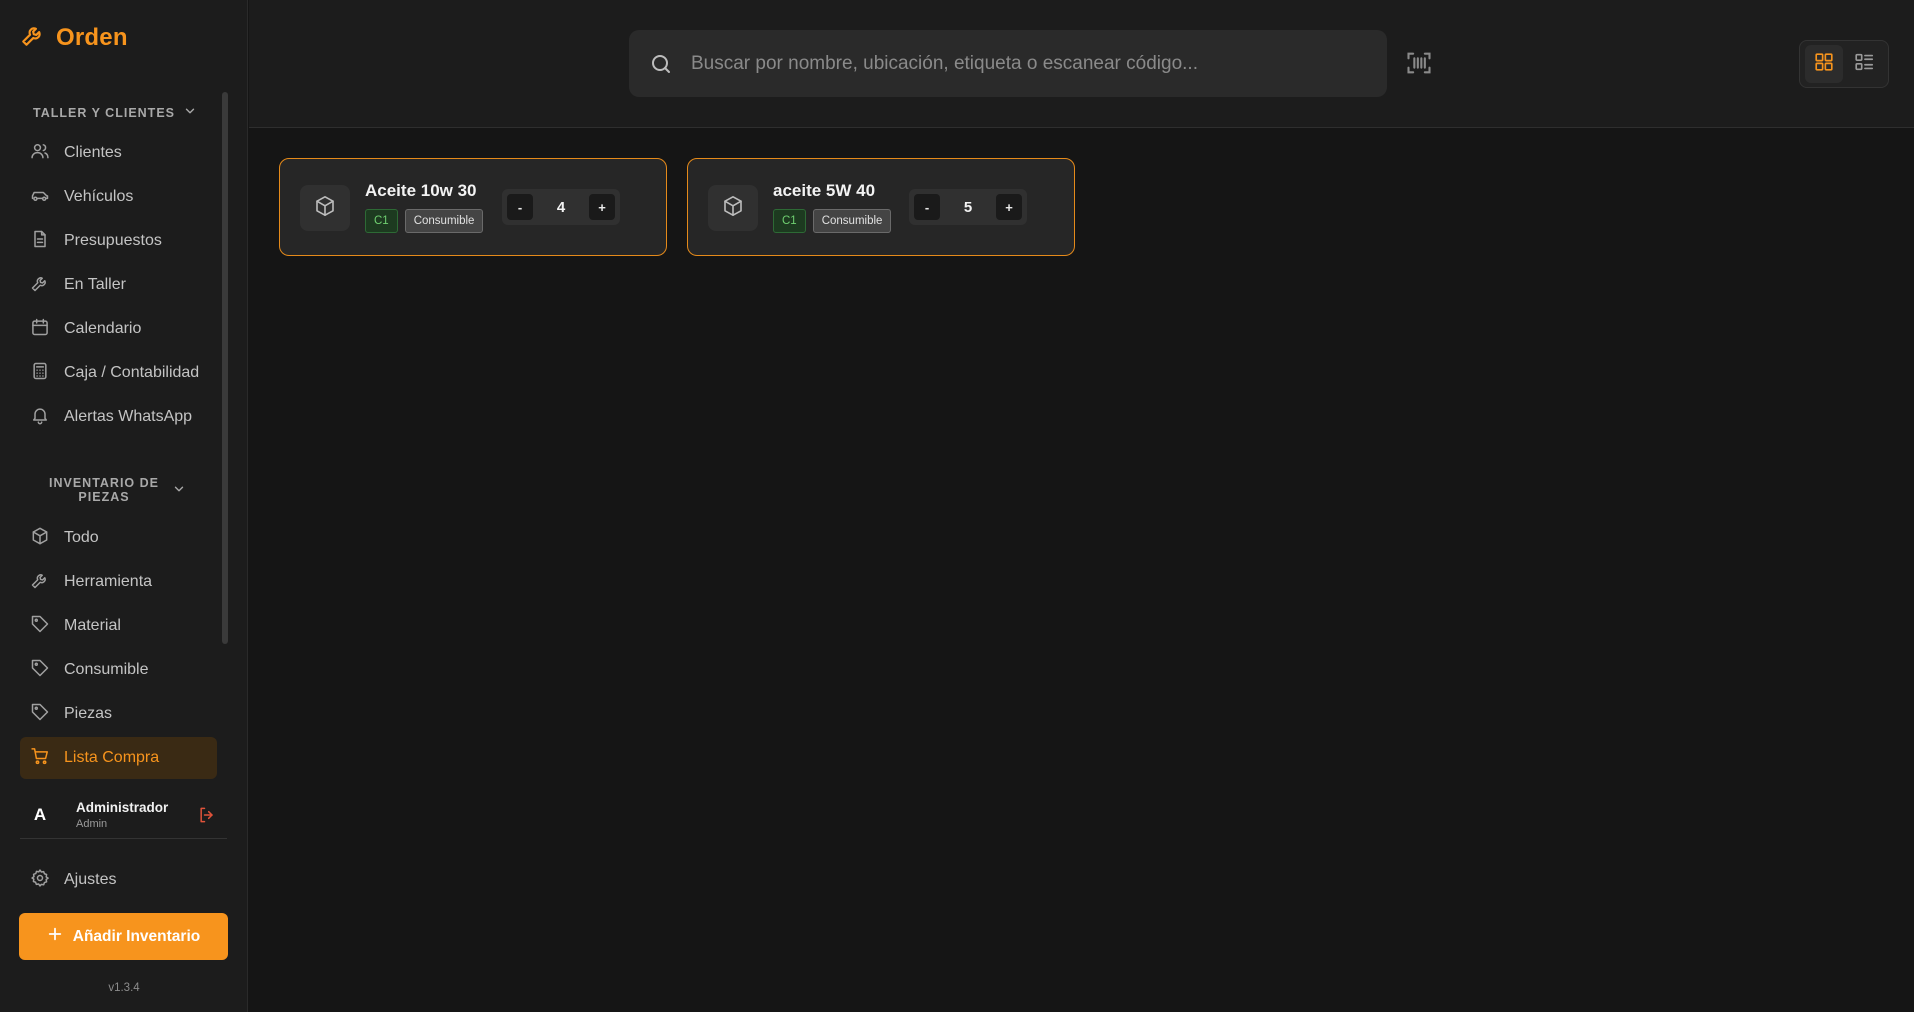 This screenshot has height=1012, width=1914. What do you see at coordinates (421, 190) in the screenshot?
I see `item-name: Aceite 10w 30` at bounding box center [421, 190].